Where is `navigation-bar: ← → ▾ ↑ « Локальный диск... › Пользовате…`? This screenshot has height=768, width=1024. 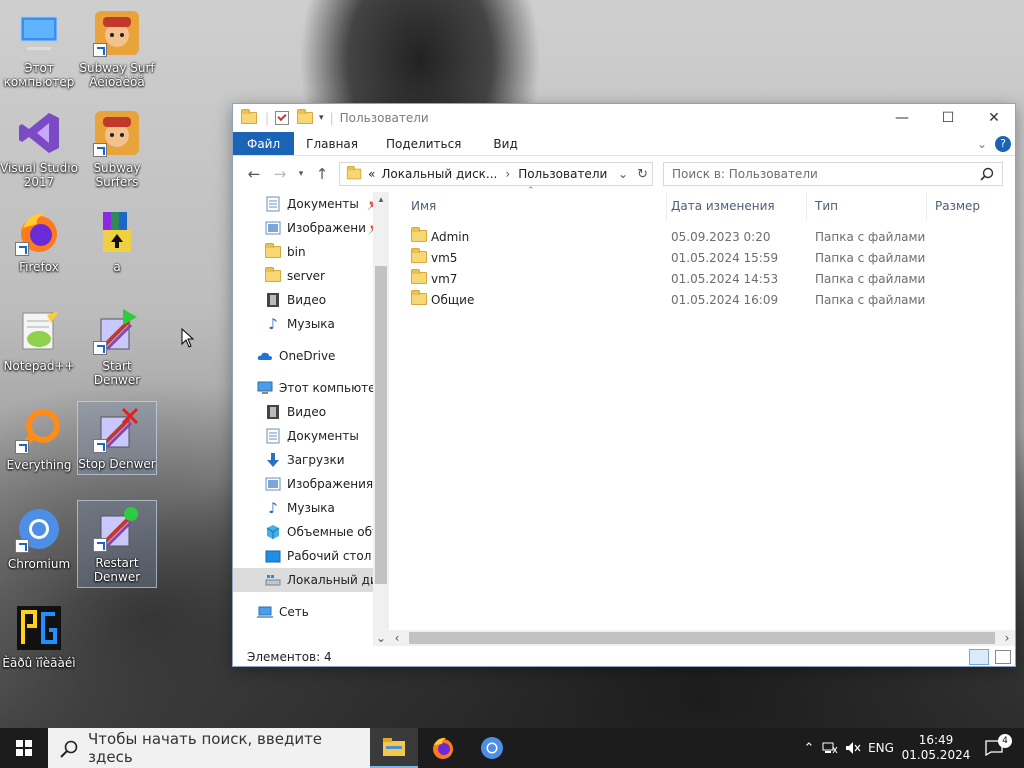
navigation-bar: ← → ▾ ↑ « Локальный диск... › Пользовате… is located at coordinates (624, 174).